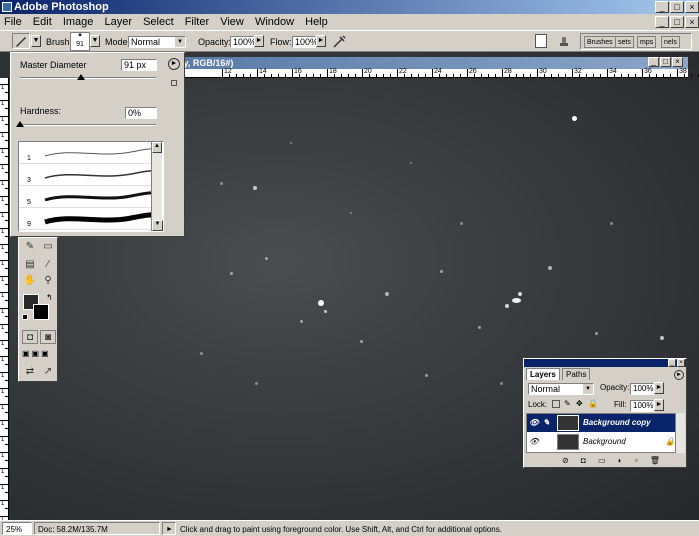  What do you see at coordinates (602, 442) in the screenshot?
I see `layer-row-background: 👁 Background 🔒` at bounding box center [602, 442].